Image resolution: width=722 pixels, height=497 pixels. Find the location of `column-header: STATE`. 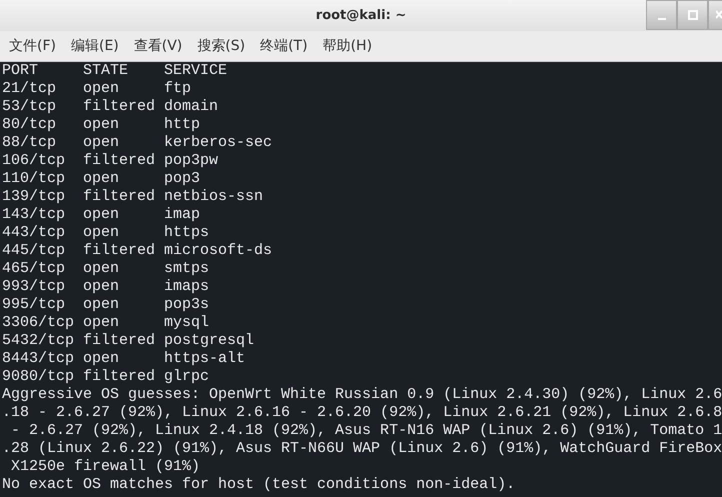

column-header: STATE is located at coordinates (106, 71).